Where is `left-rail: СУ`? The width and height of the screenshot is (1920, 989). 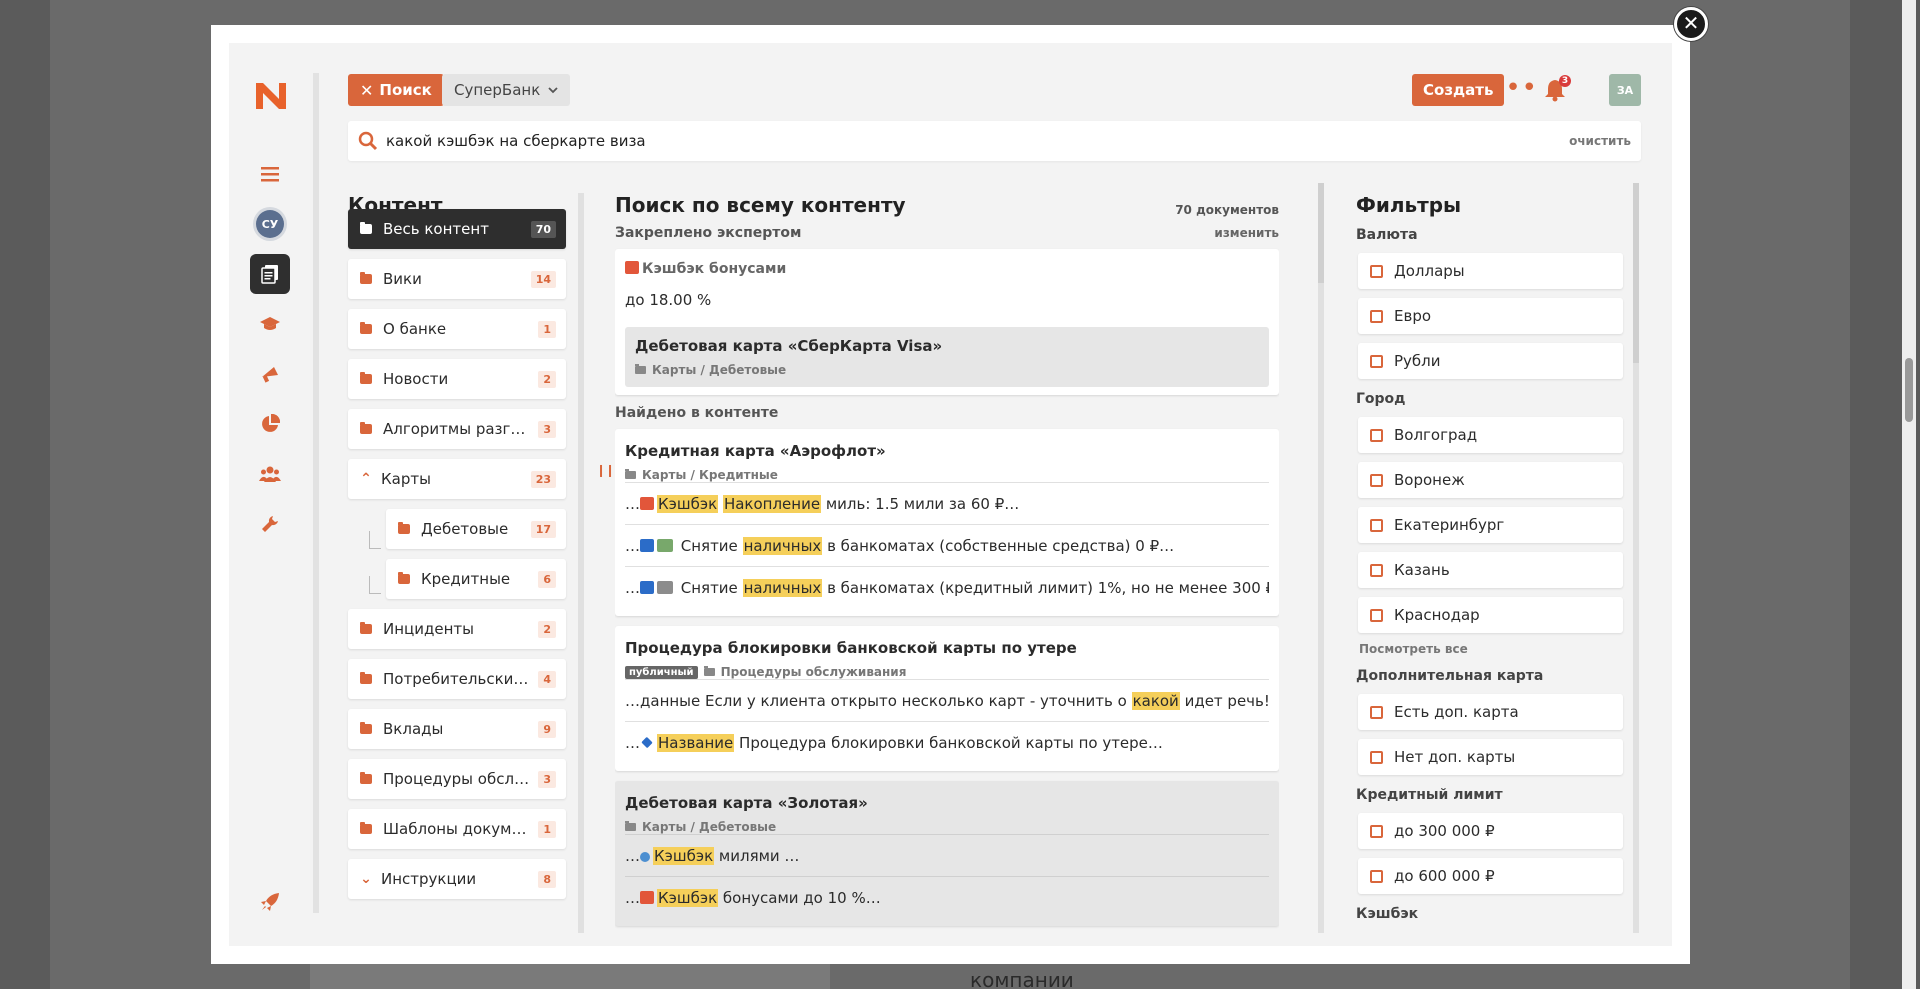 left-rail: СУ is located at coordinates (271, 494).